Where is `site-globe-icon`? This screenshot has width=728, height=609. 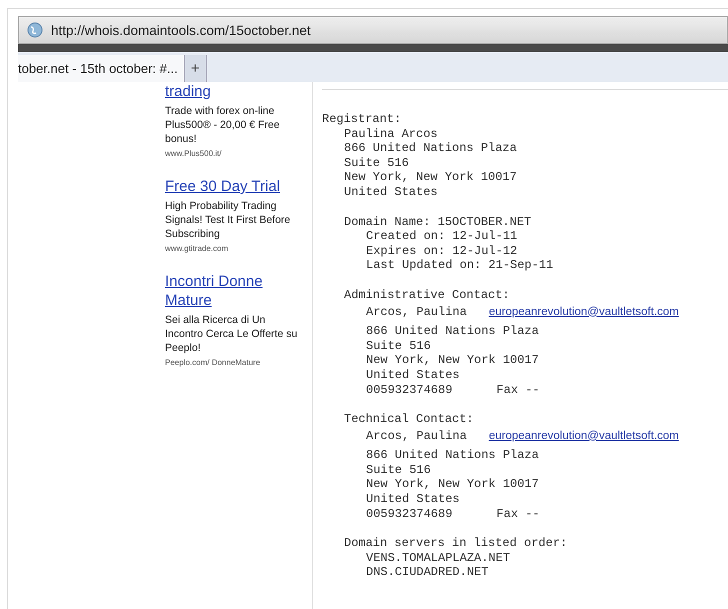
site-globe-icon is located at coordinates (35, 30).